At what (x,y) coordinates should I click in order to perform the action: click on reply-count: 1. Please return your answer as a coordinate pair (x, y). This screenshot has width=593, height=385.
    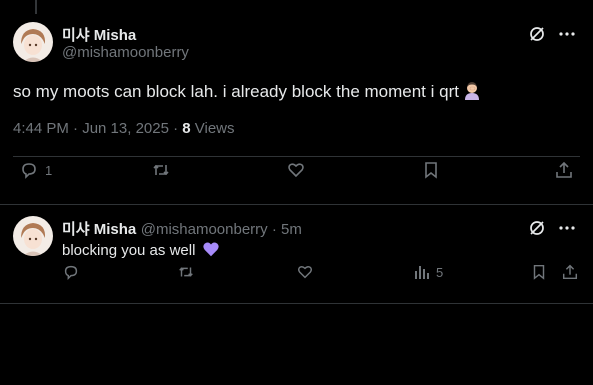
    Looking at the image, I should click on (49, 170).